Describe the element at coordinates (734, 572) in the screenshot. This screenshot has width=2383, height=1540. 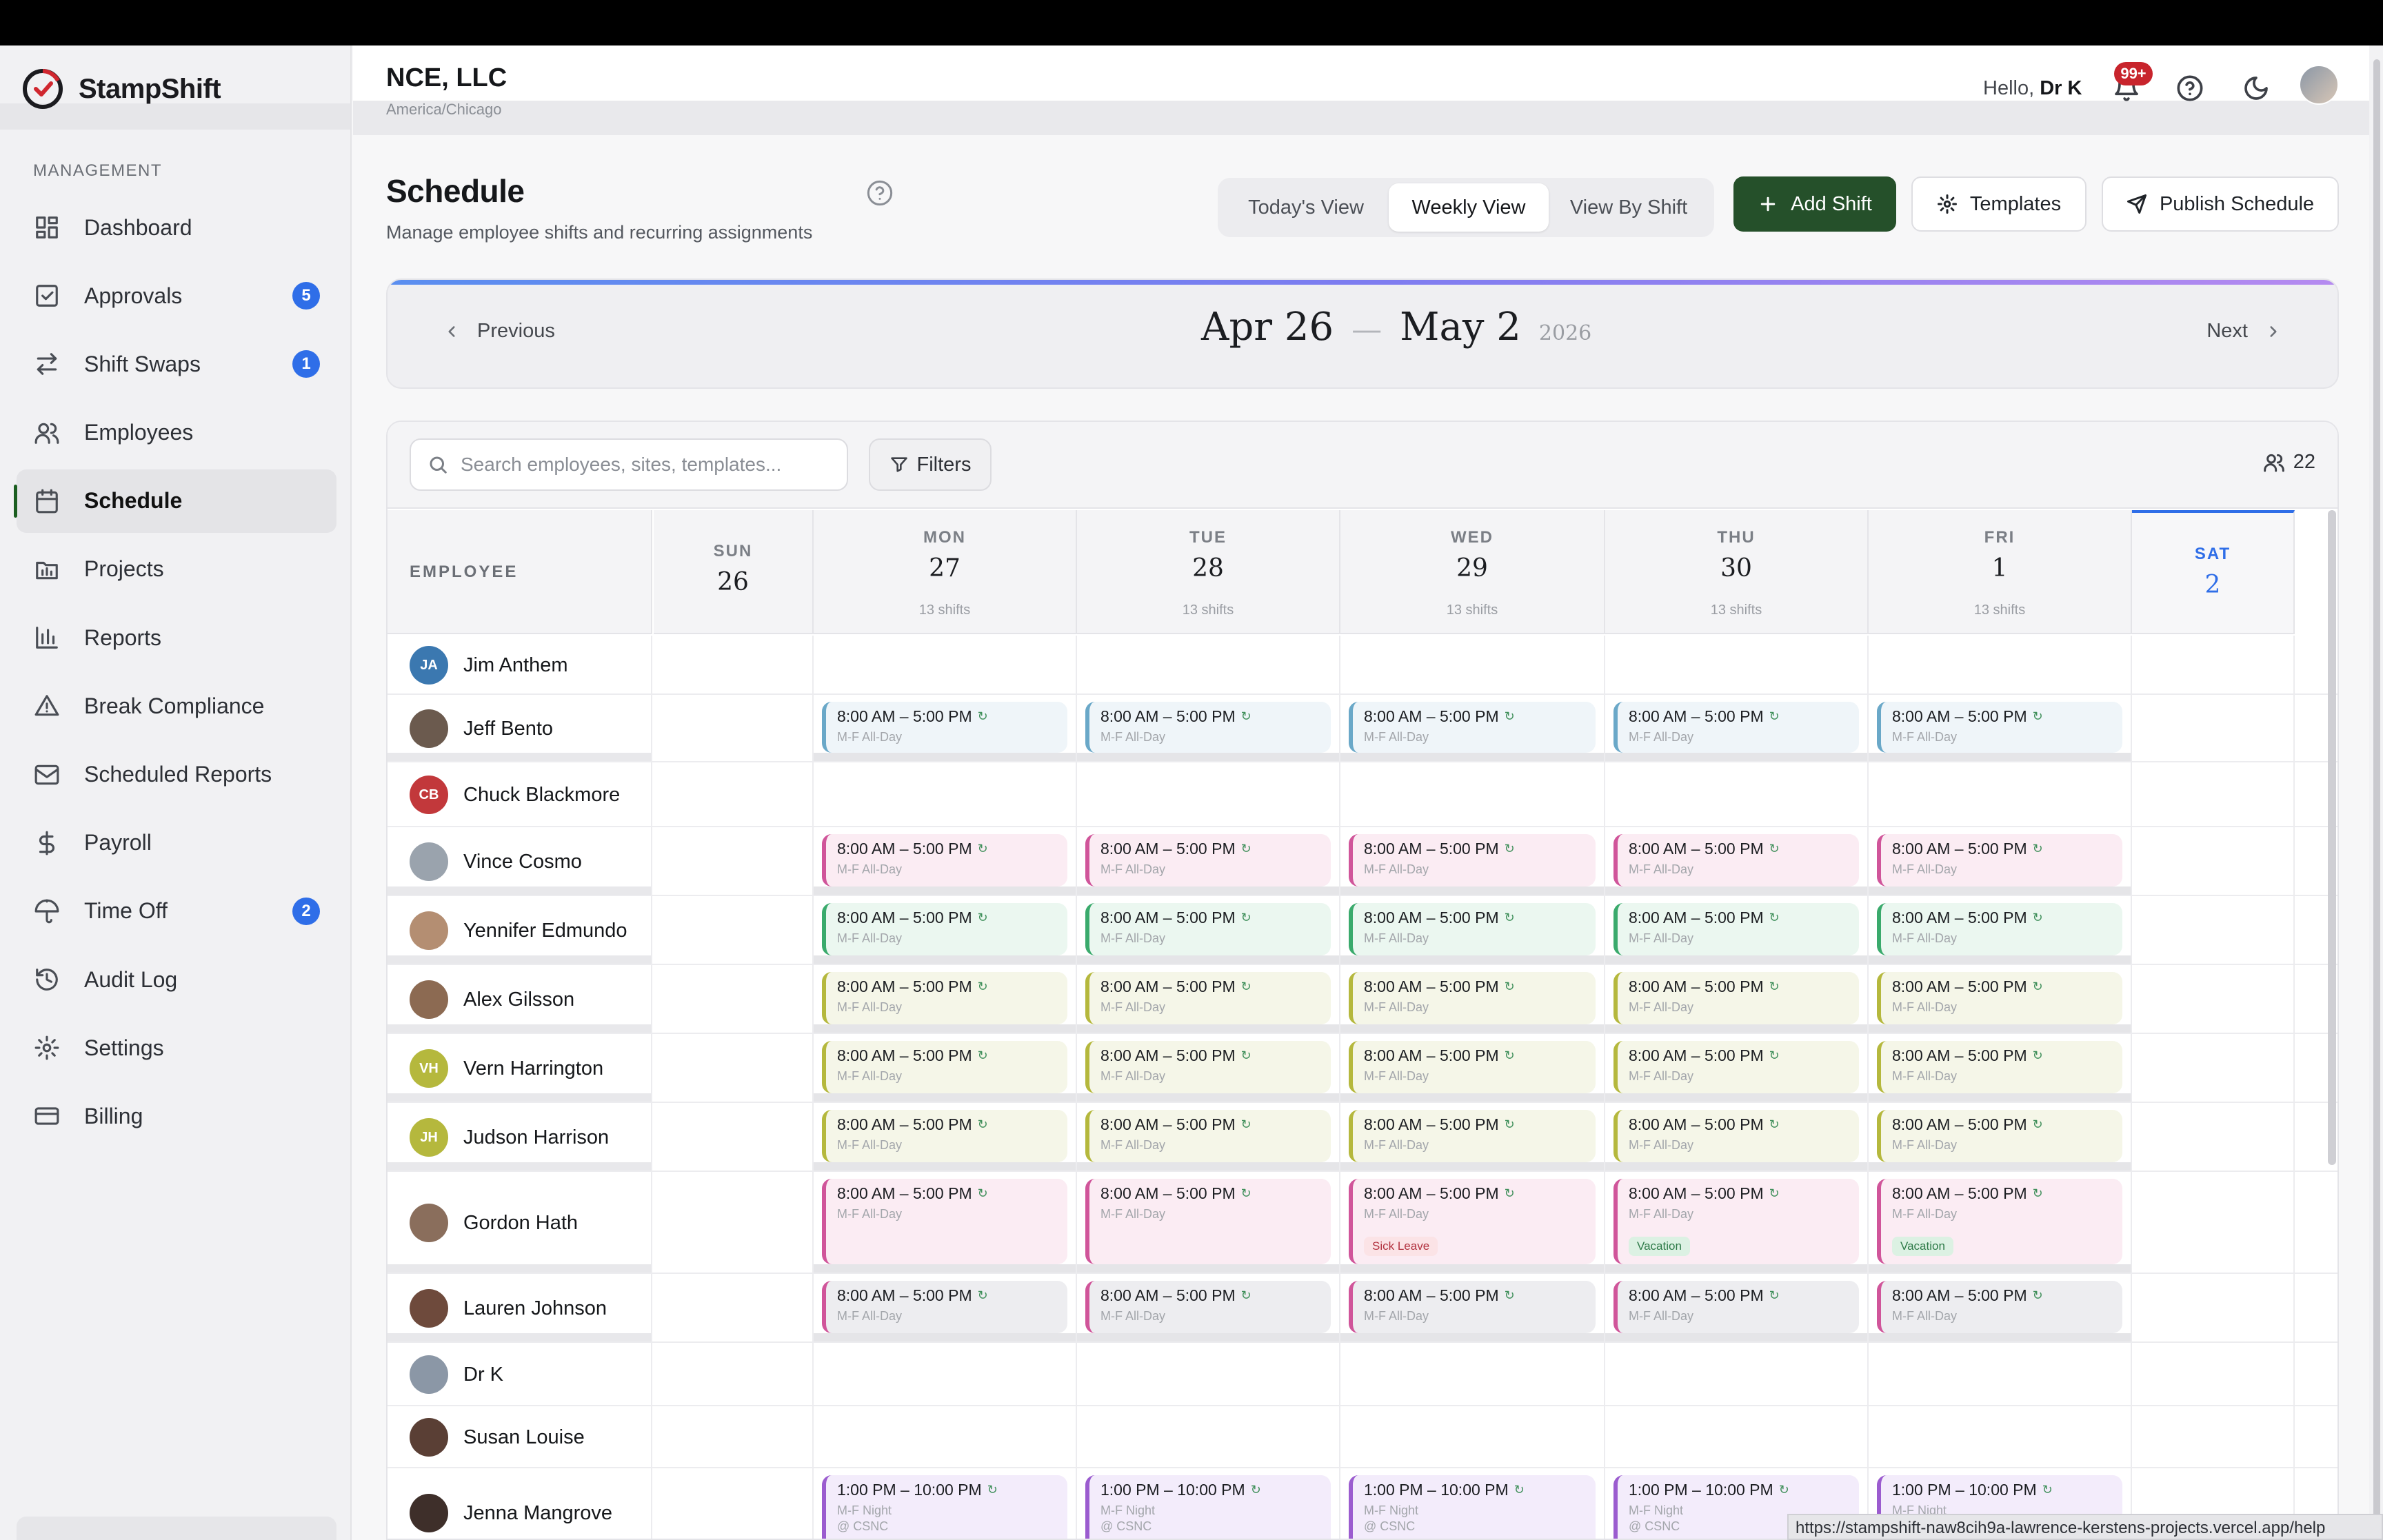
I see `day-header-sun: SUN 26` at that location.